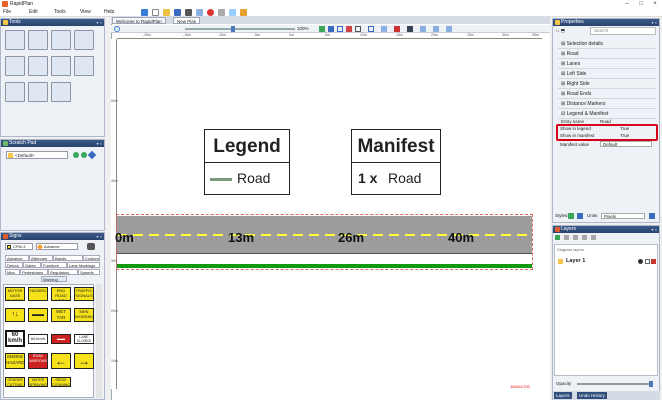 The width and height of the screenshot is (662, 400). Describe the element at coordinates (32, 265) in the screenshot. I see `tab-gates: Gates` at that location.